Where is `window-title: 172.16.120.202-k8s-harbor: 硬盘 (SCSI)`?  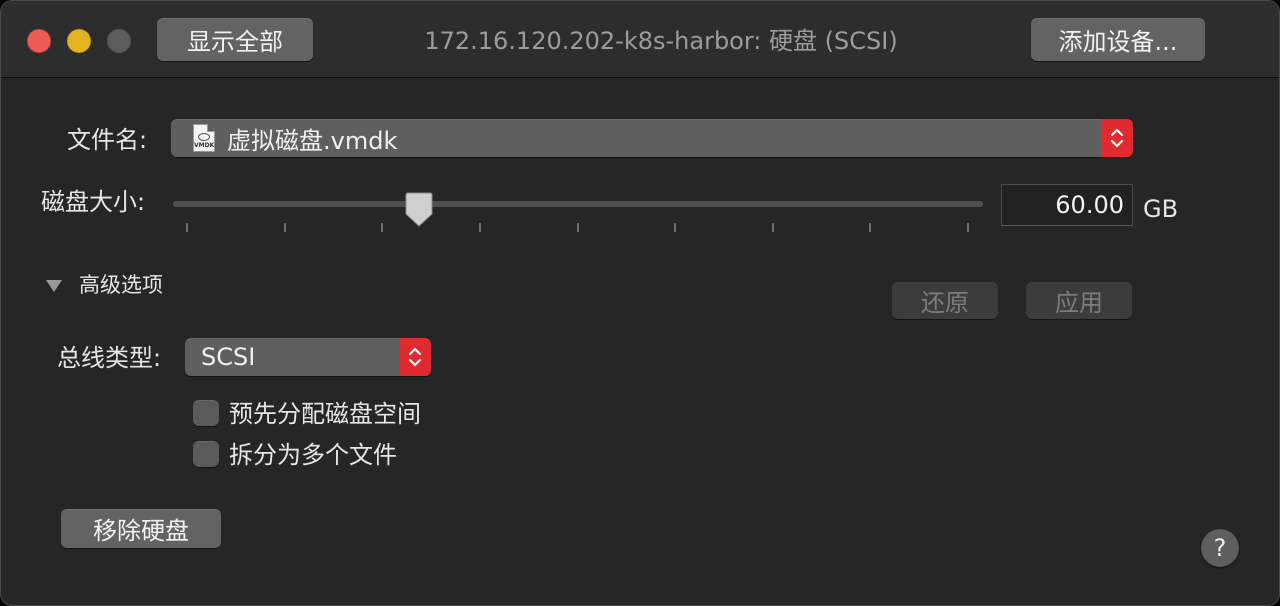
window-title: 172.16.120.202-k8s-harbor: 硬盘 (SCSI) is located at coordinates (661, 41).